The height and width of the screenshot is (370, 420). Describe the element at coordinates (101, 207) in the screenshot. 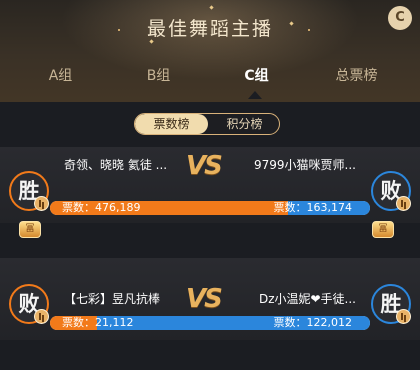

I see `left-votes: 票数：476,189` at that location.